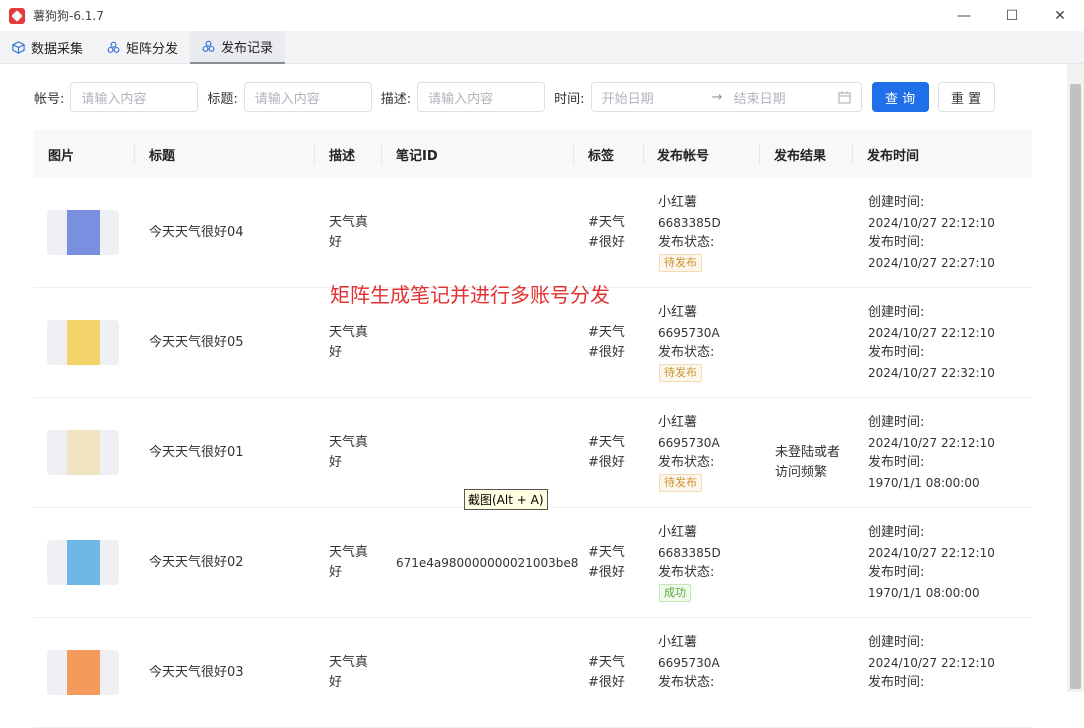 This screenshot has height=728, width=1084. What do you see at coordinates (808, 452) in the screenshot?
I see `row-result-line1: 未登陆或者` at bounding box center [808, 452].